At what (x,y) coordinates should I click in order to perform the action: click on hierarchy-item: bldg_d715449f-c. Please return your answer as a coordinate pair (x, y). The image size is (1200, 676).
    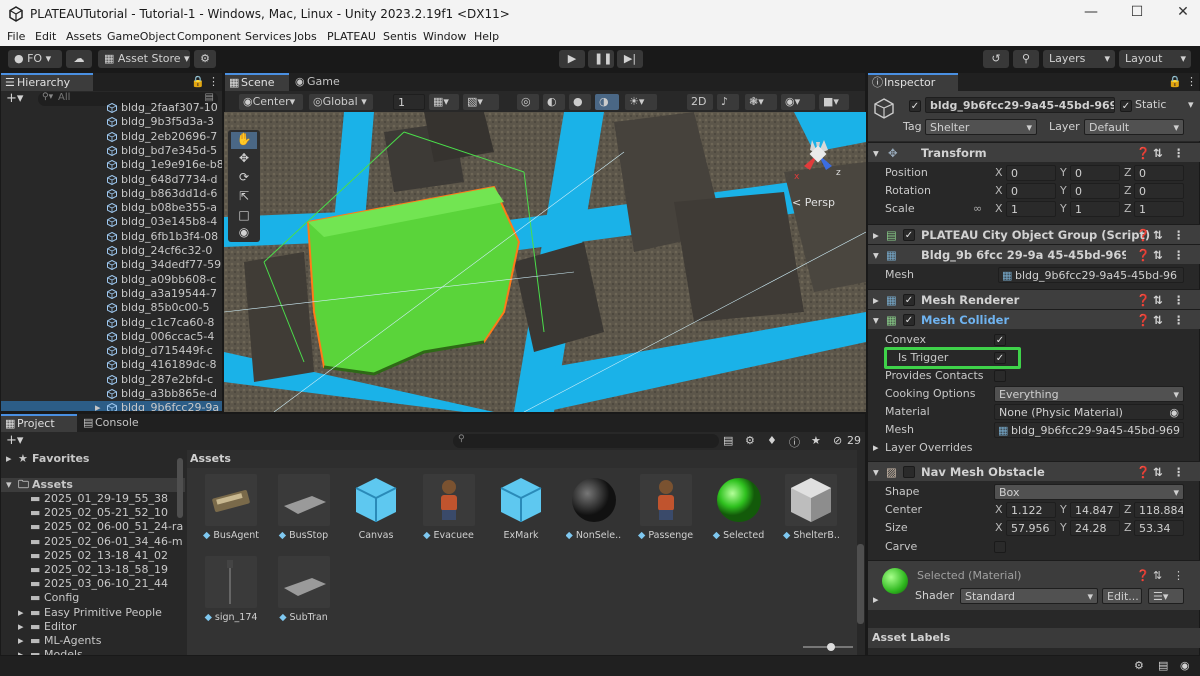
    Looking at the image, I should click on (111, 351).